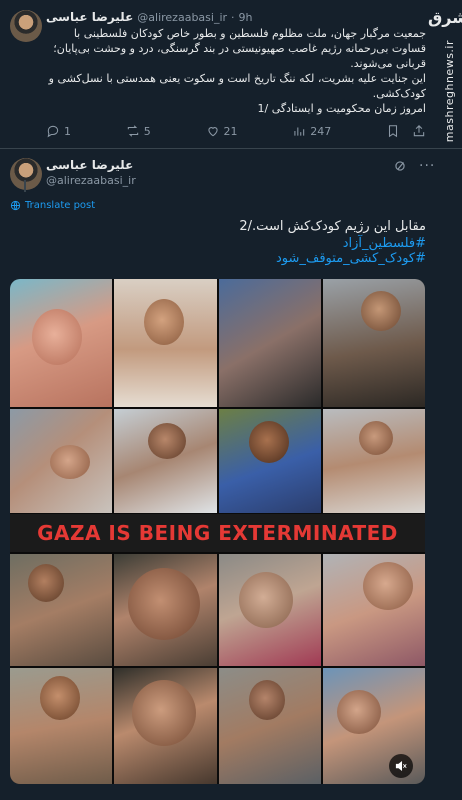 The width and height of the screenshot is (462, 800). I want to click on hashtag-link: #فلسطین_آزاد, so click(218, 243).